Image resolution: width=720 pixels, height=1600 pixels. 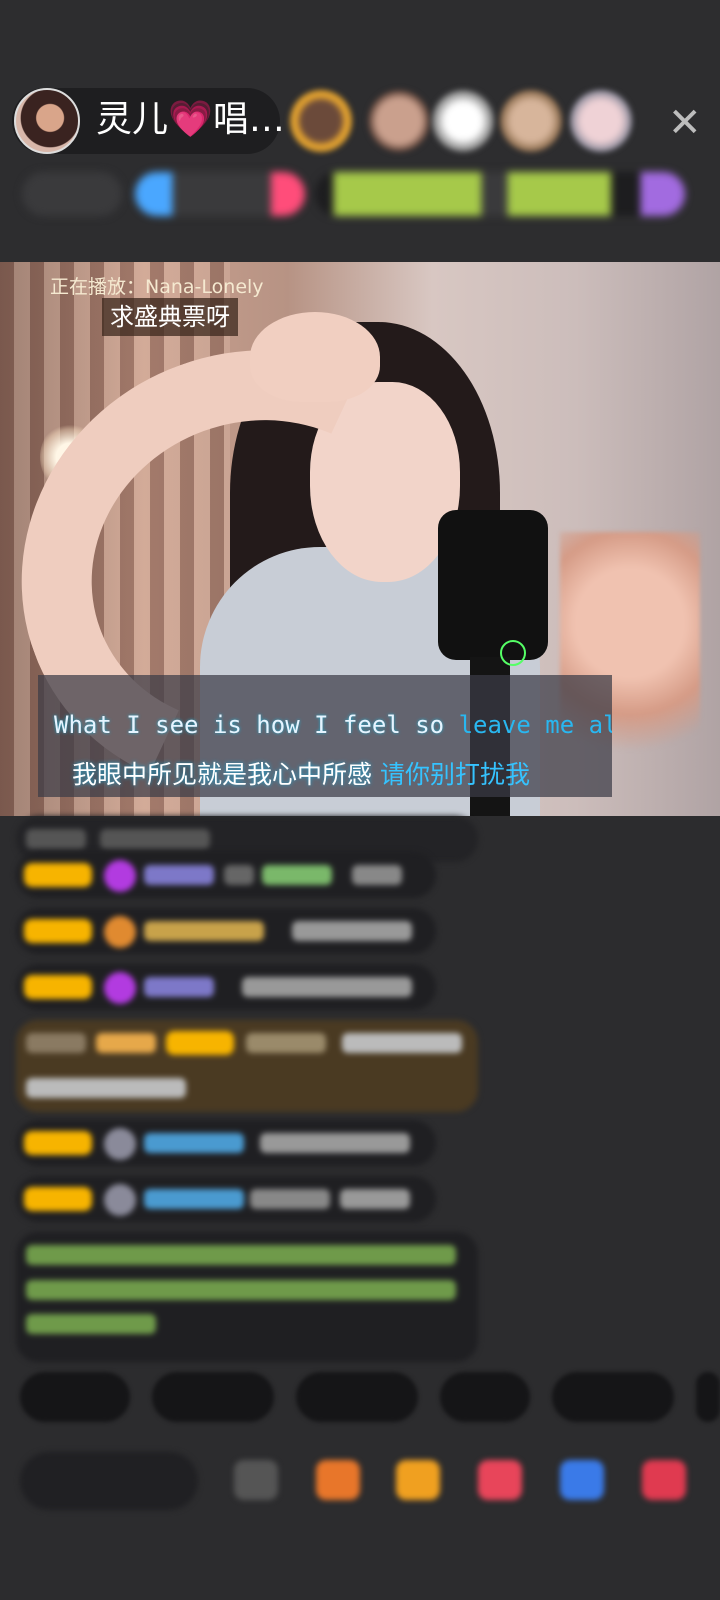 What do you see at coordinates (500, 194) in the screenshot?
I see `blurred-banner` at bounding box center [500, 194].